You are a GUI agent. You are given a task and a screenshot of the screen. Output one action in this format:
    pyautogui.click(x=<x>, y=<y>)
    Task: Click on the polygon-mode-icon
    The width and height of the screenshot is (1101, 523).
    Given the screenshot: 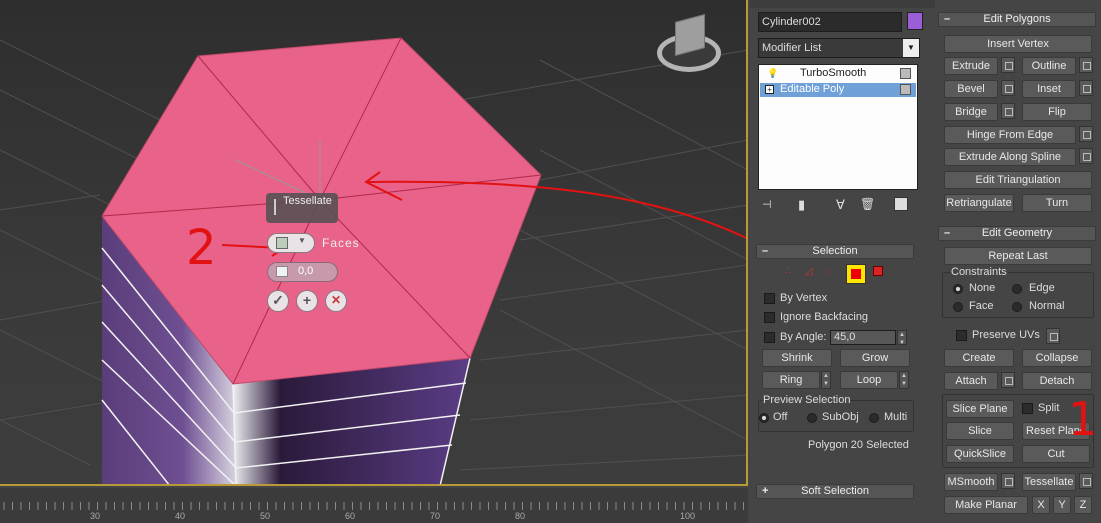 What is the action you would take?
    pyautogui.click(x=856, y=274)
    